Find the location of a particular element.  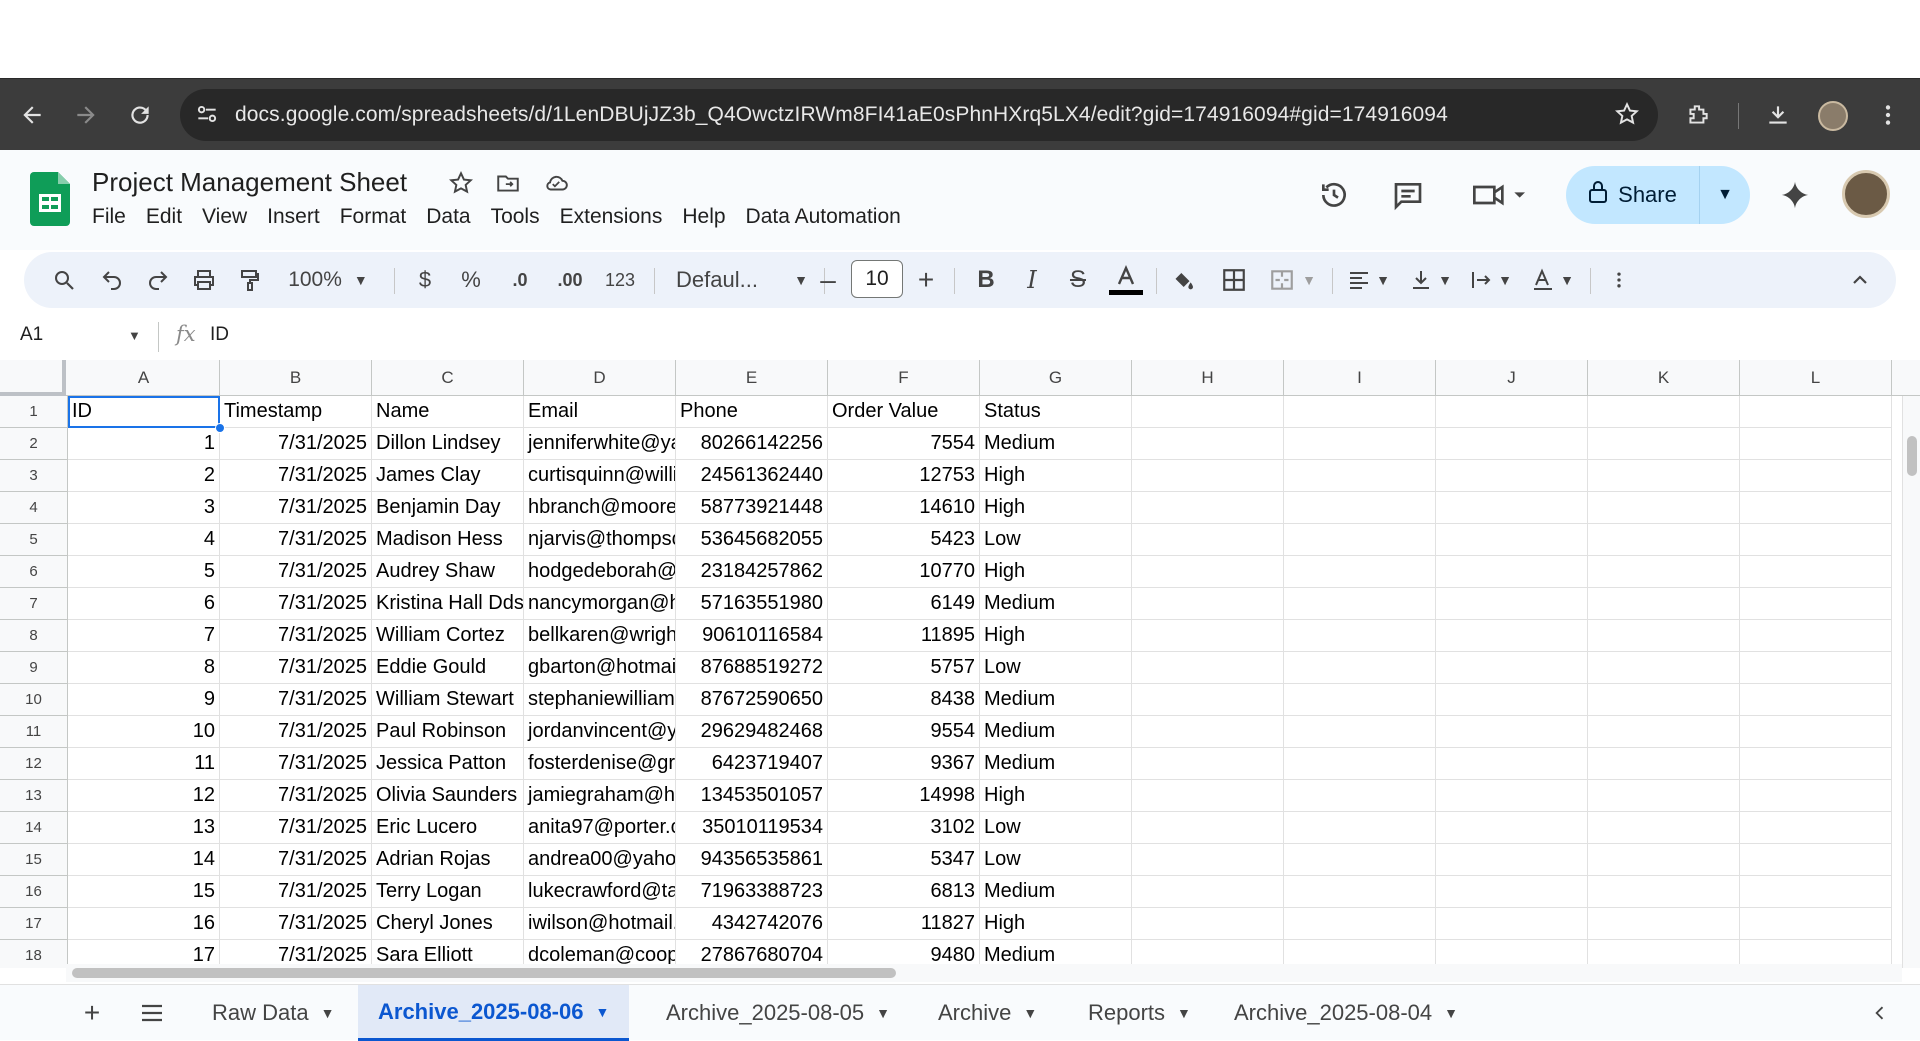

cell-k3 is located at coordinates (1664, 476).